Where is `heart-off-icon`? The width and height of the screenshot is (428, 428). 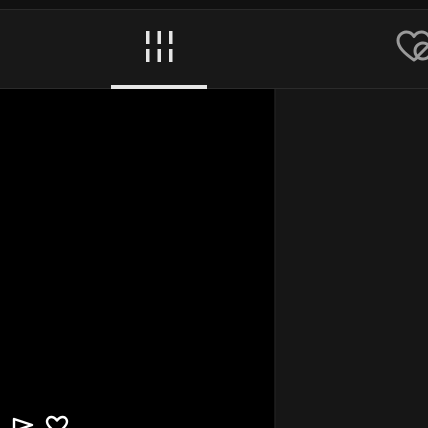 heart-off-icon is located at coordinates (411, 49).